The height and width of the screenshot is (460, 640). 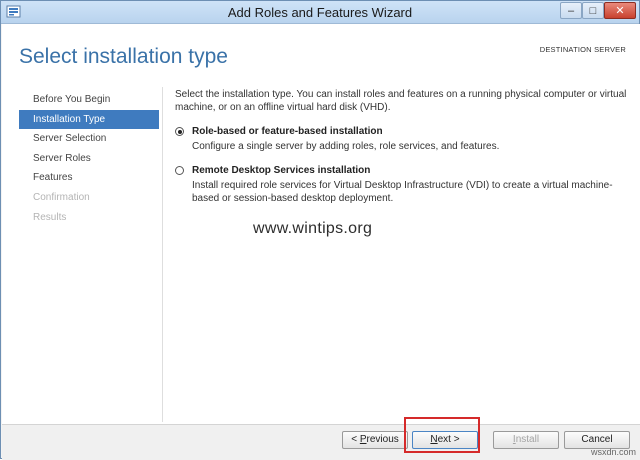 I want to click on close-icon: ✕, so click(x=620, y=11).